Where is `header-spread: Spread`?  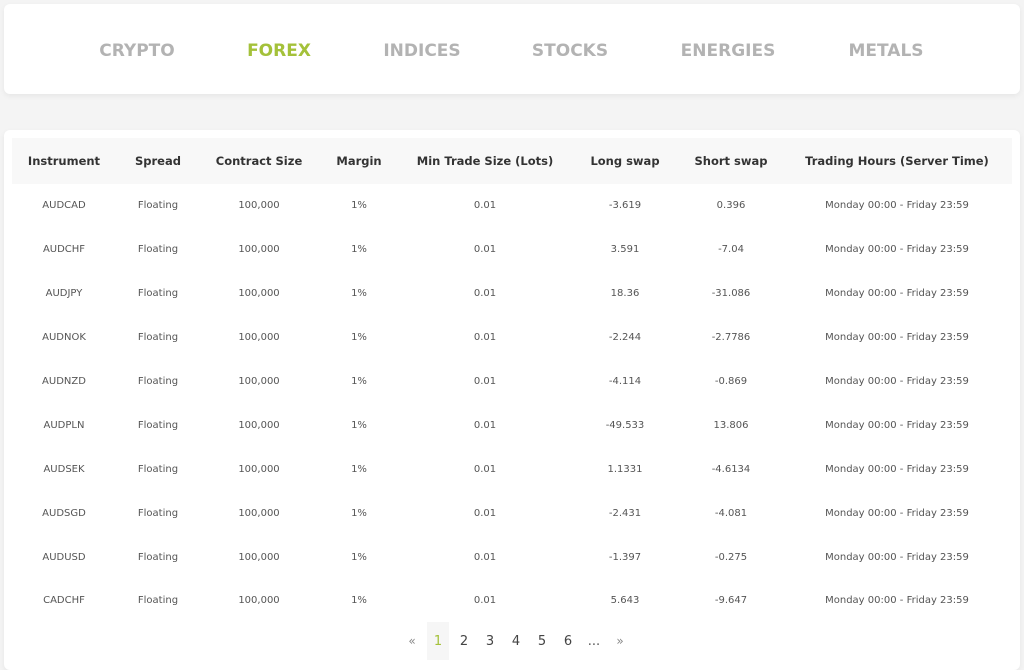 header-spread: Spread is located at coordinates (158, 161).